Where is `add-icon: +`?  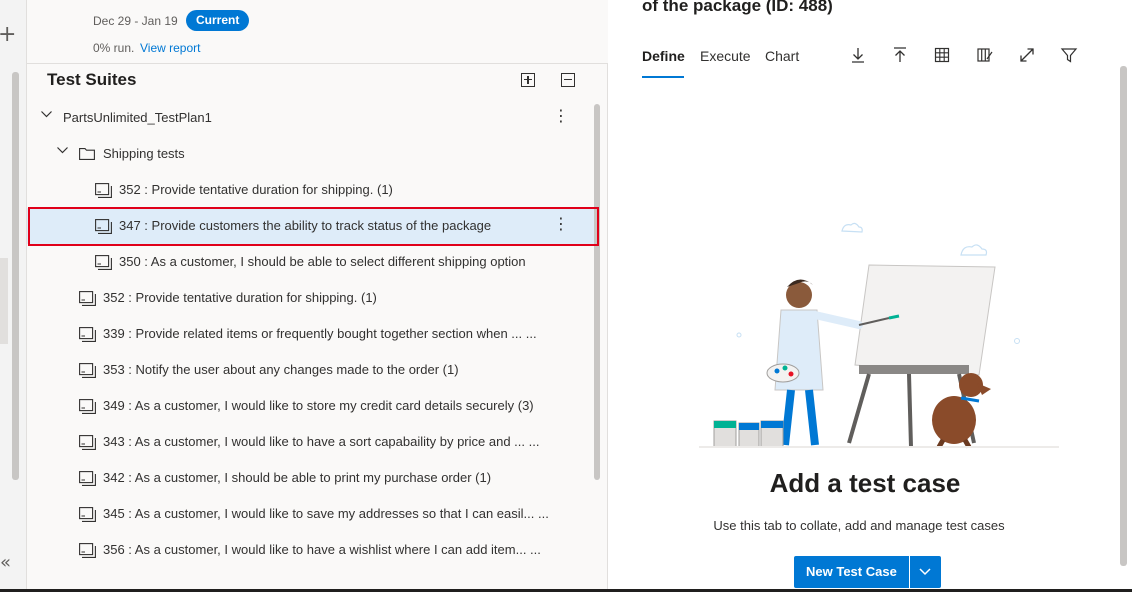 add-icon: + is located at coordinates (8, 35).